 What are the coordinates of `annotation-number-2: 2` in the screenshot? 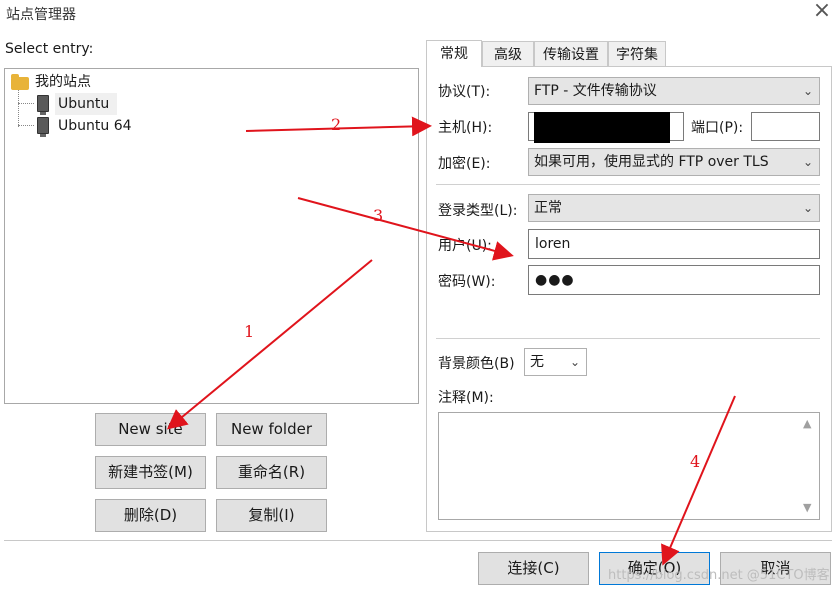 It's located at (336, 124).